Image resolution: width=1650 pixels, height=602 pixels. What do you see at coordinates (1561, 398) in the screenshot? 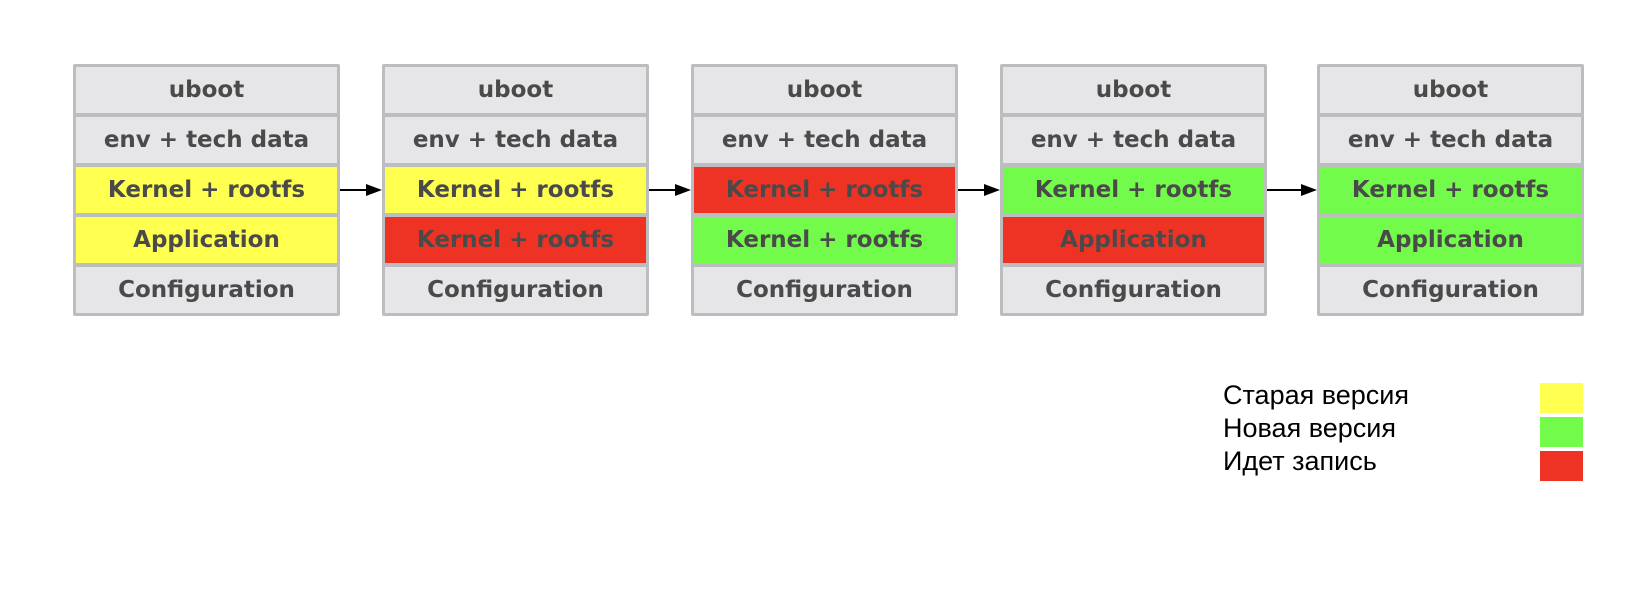
I see `legend-swatch-old` at bounding box center [1561, 398].